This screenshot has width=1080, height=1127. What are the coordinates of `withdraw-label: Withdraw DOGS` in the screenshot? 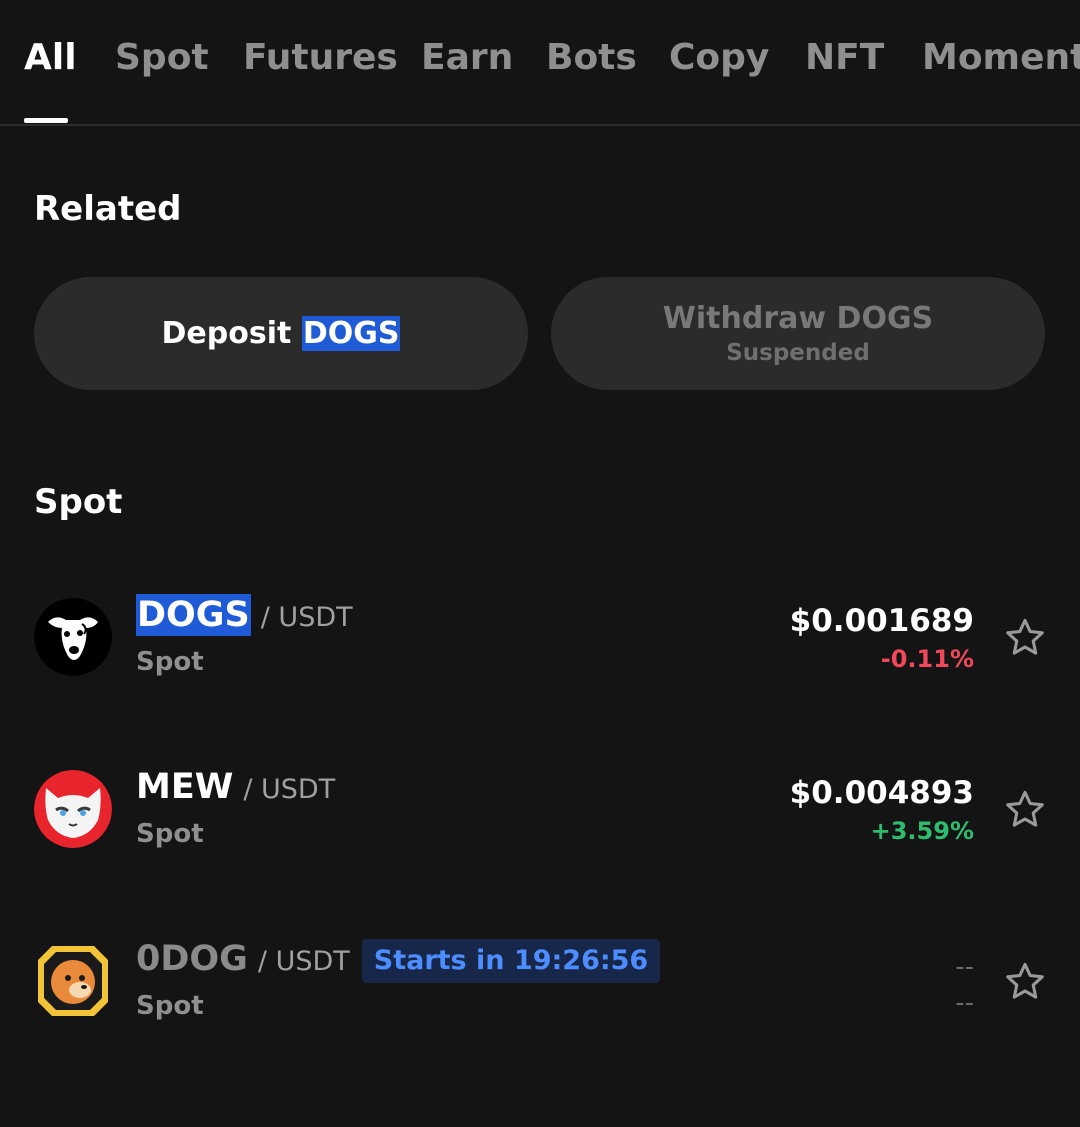 It's located at (798, 318).